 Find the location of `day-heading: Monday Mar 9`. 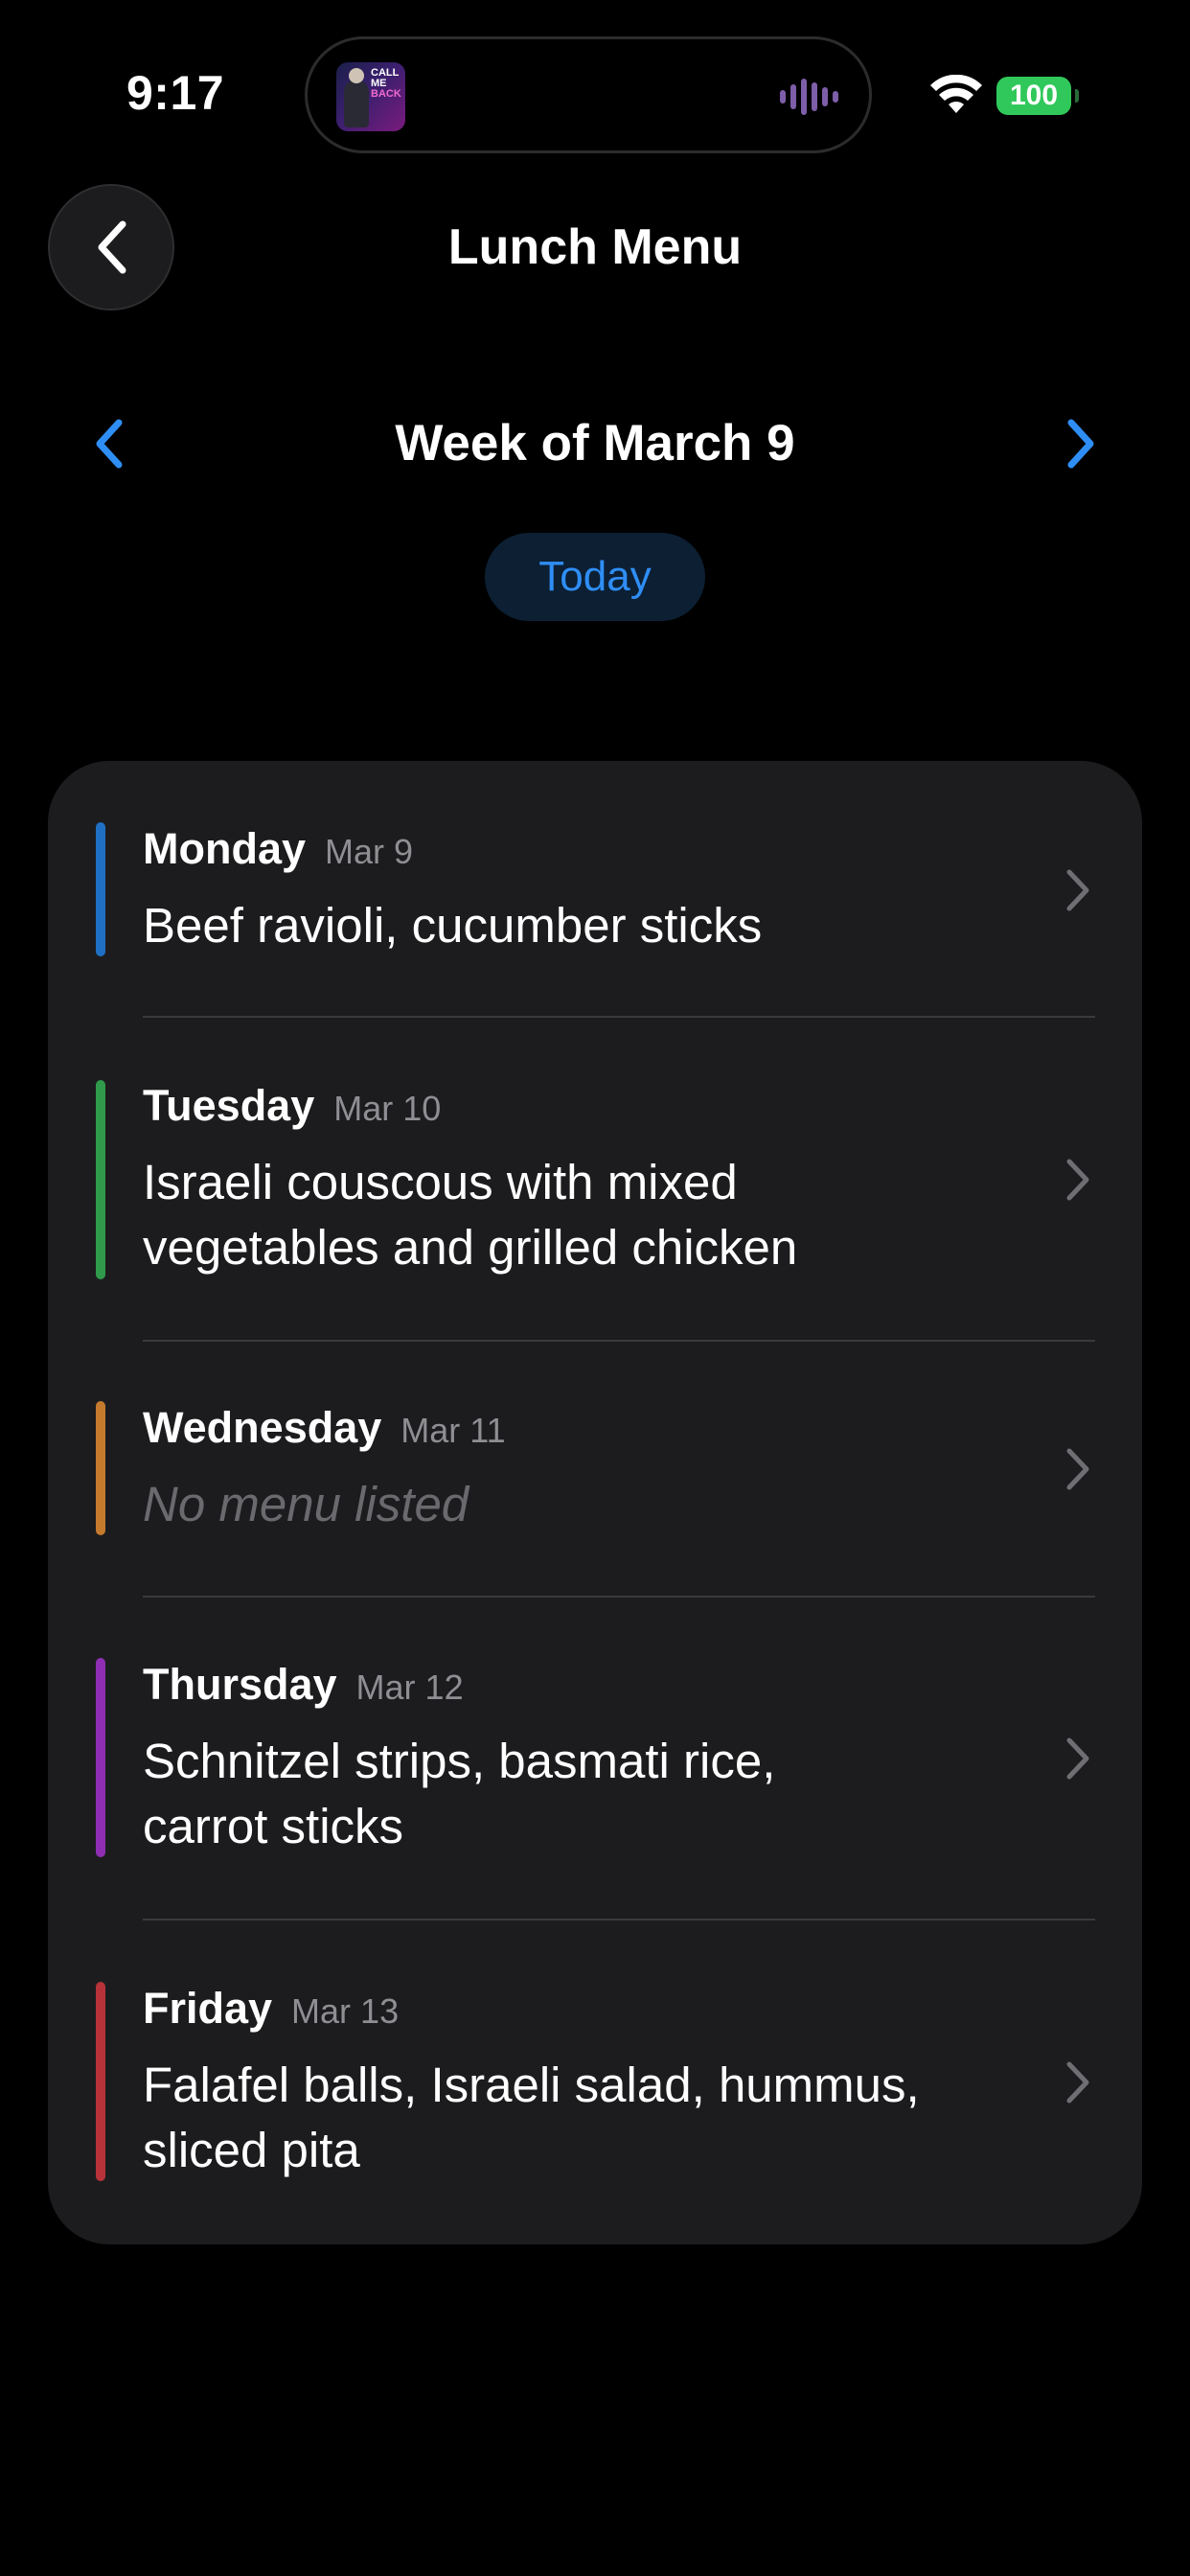

day-heading: Monday Mar 9 is located at coordinates (278, 849).